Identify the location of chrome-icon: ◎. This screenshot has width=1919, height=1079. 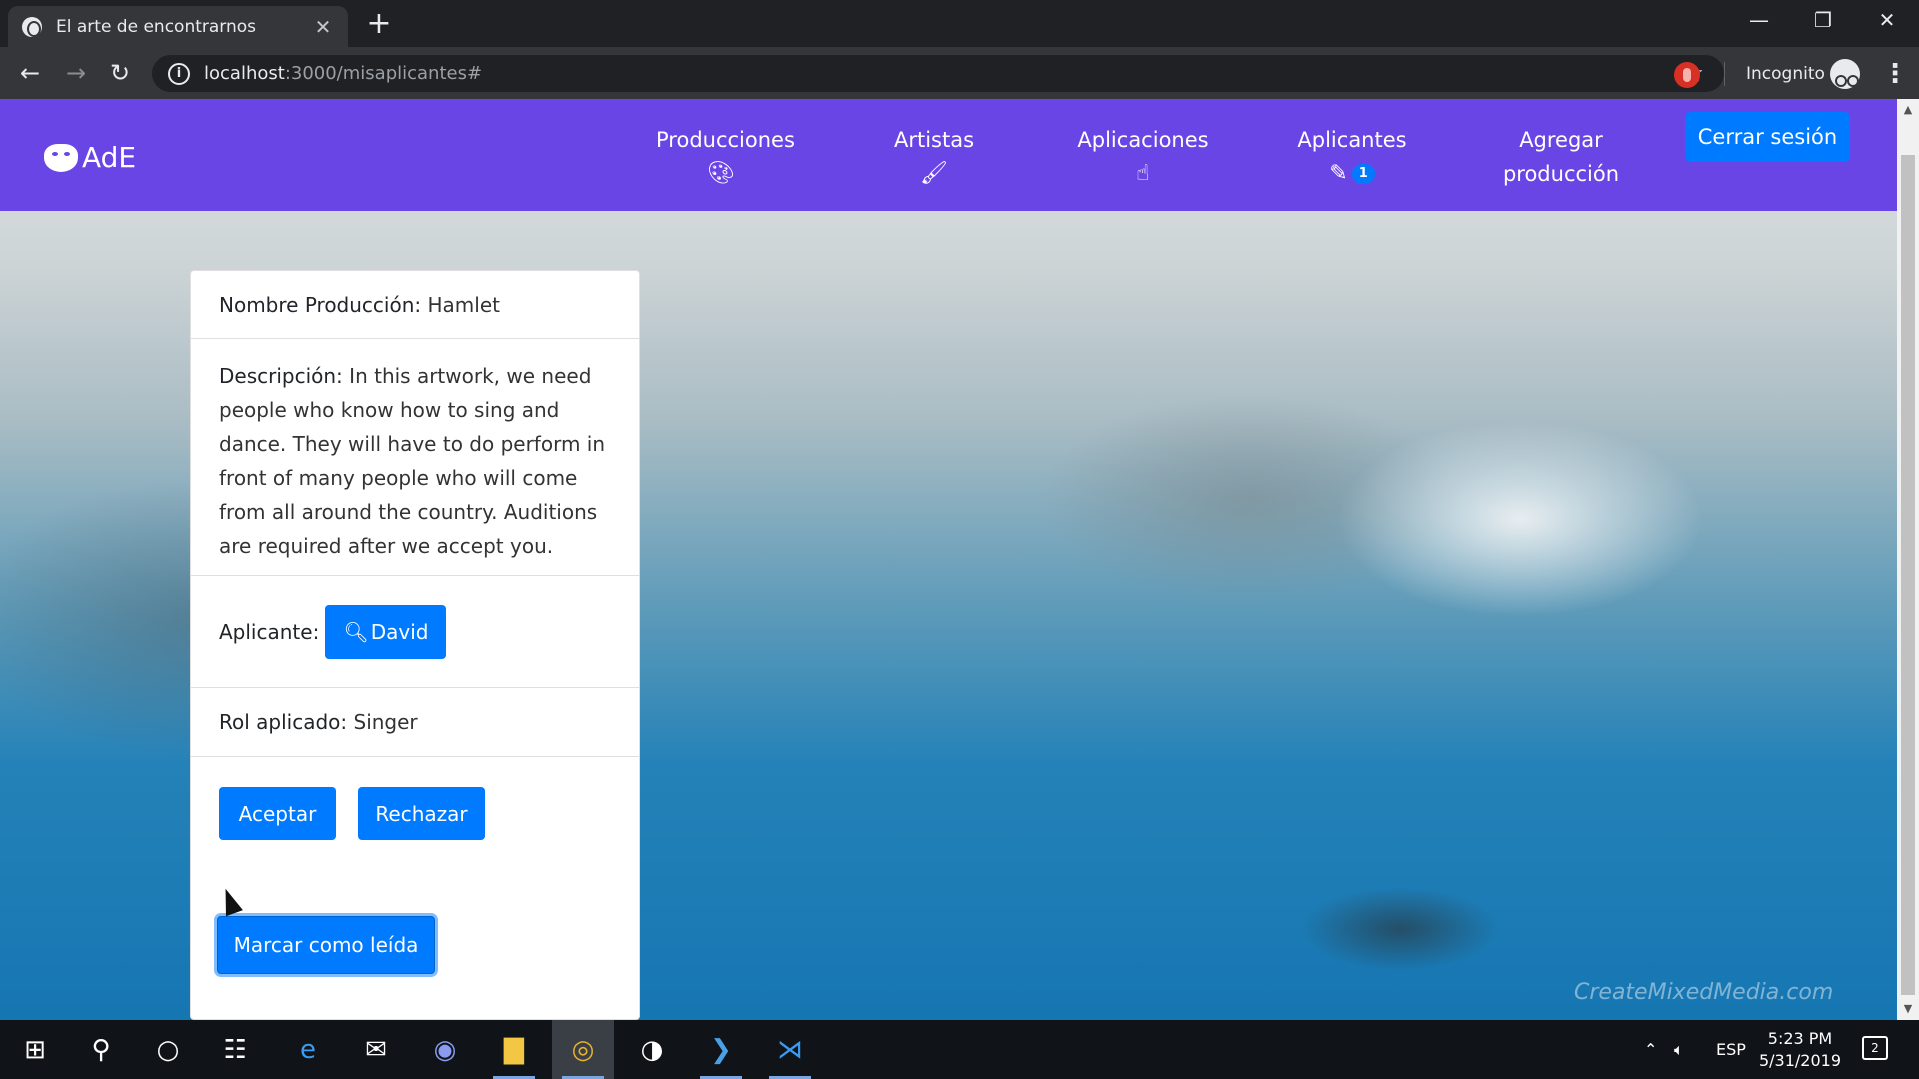
(583, 1049).